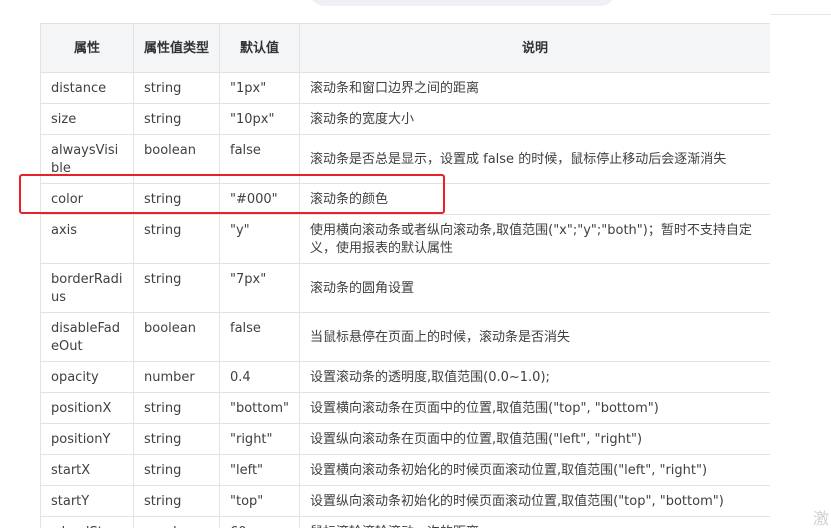 This screenshot has height=529, width=831. I want to click on table-row: distance string "1px" 滚动条和窗口边界之间的距离, so click(405, 88).